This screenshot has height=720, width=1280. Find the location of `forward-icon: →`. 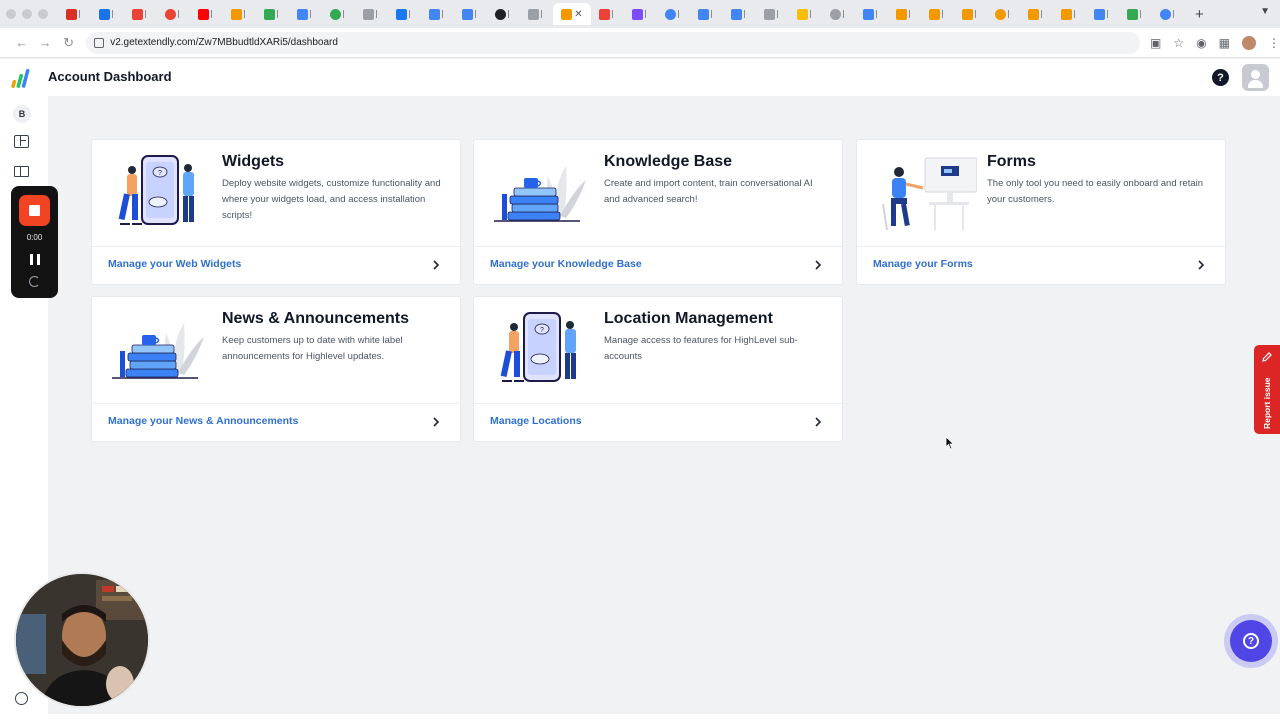

forward-icon: → is located at coordinates (44, 42).